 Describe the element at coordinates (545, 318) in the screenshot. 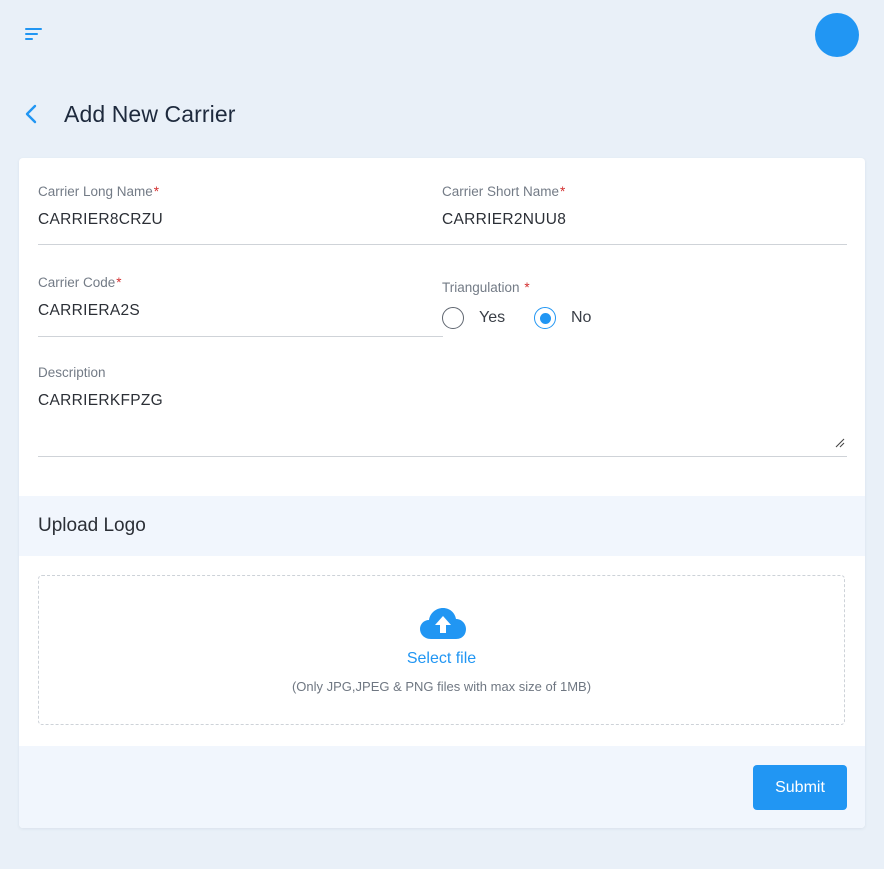

I see `radio-checked-icon` at that location.